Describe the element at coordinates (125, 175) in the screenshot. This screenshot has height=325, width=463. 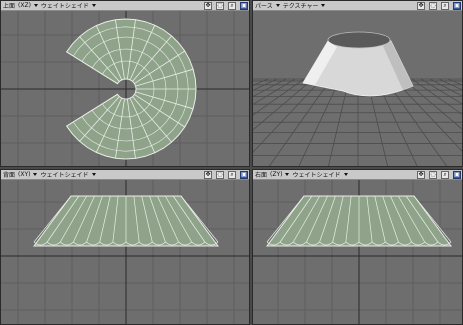
I see `viewport-toolbar: 背面 (XY) ウェイトシェイド ✥ ◌ ⌕ ▣` at that location.